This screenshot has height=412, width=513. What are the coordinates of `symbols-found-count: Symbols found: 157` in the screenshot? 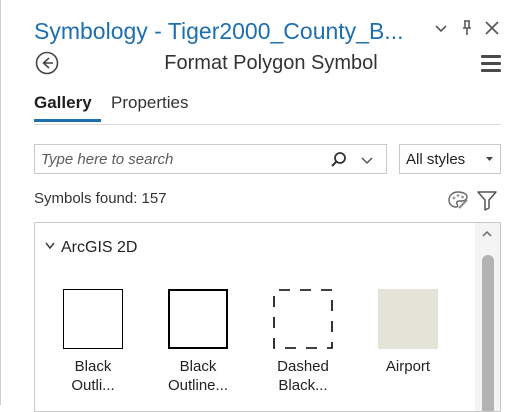 It's located at (100, 198).